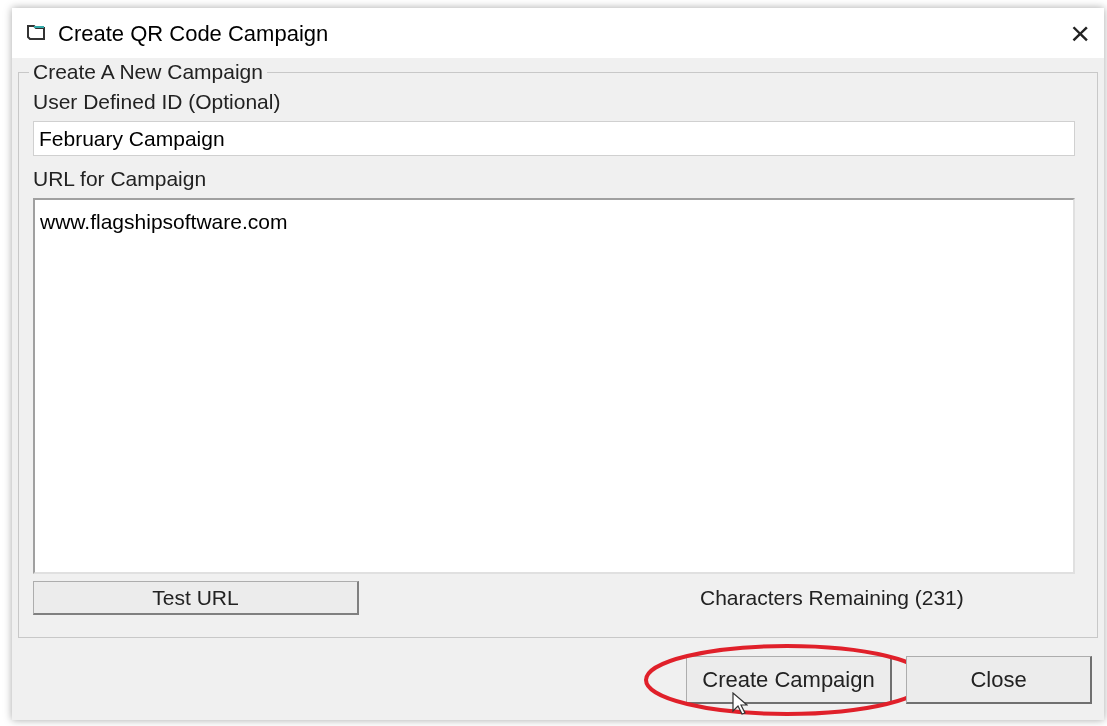 Image resolution: width=1107 pixels, height=726 pixels. I want to click on test-url-button: Test URL, so click(196, 598).